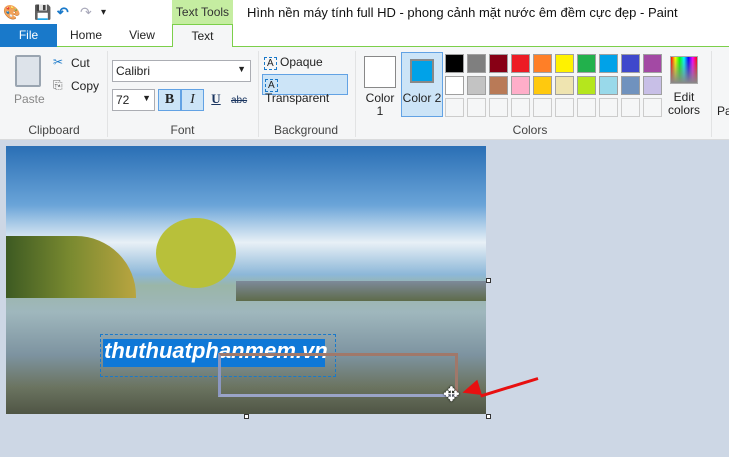 The image size is (729, 457). What do you see at coordinates (181, 71) in the screenshot?
I see `font-family-select: Calibri ▼` at bounding box center [181, 71].